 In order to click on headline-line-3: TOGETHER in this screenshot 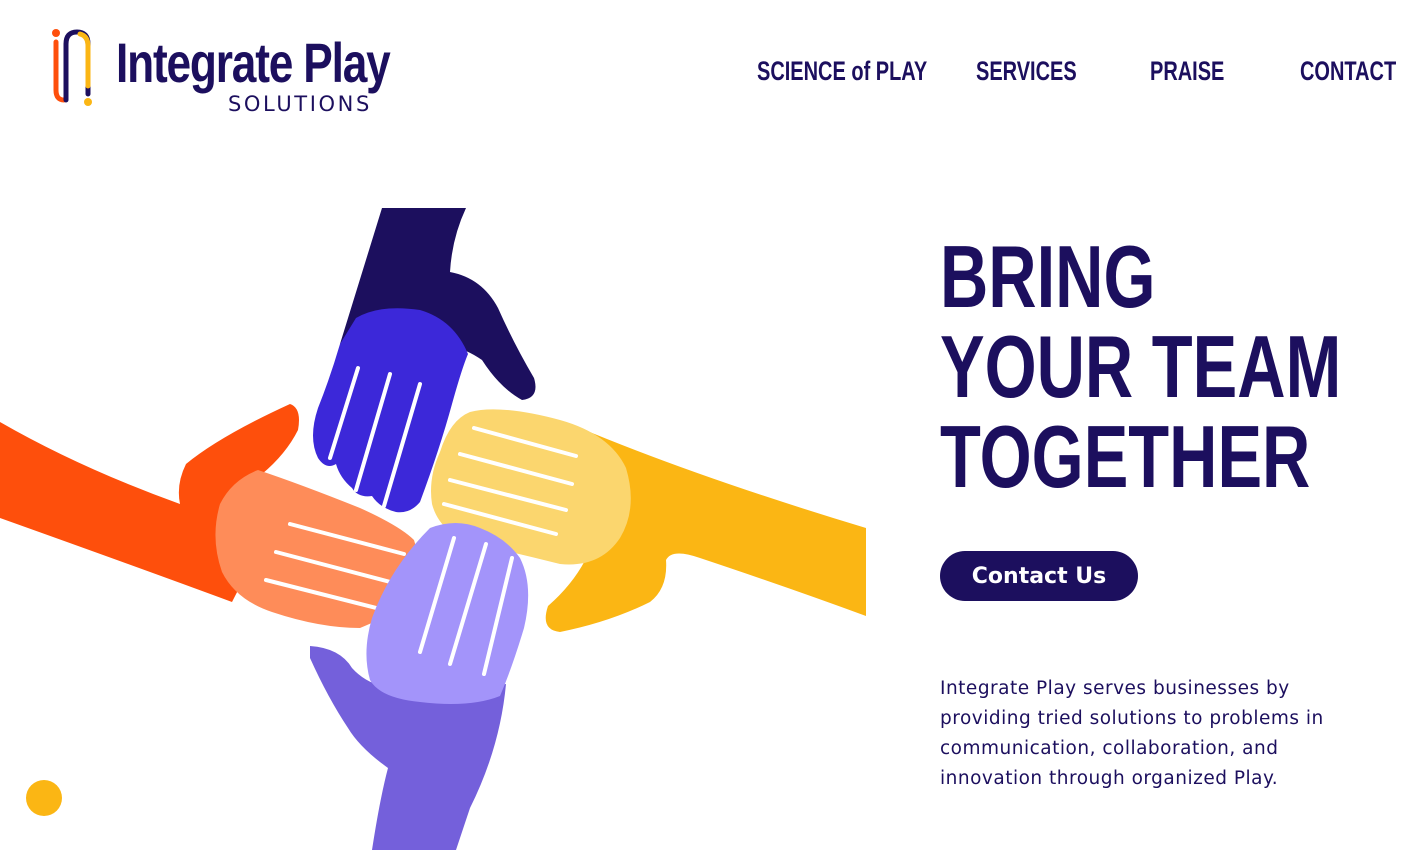, I will do `click(1125, 456)`.